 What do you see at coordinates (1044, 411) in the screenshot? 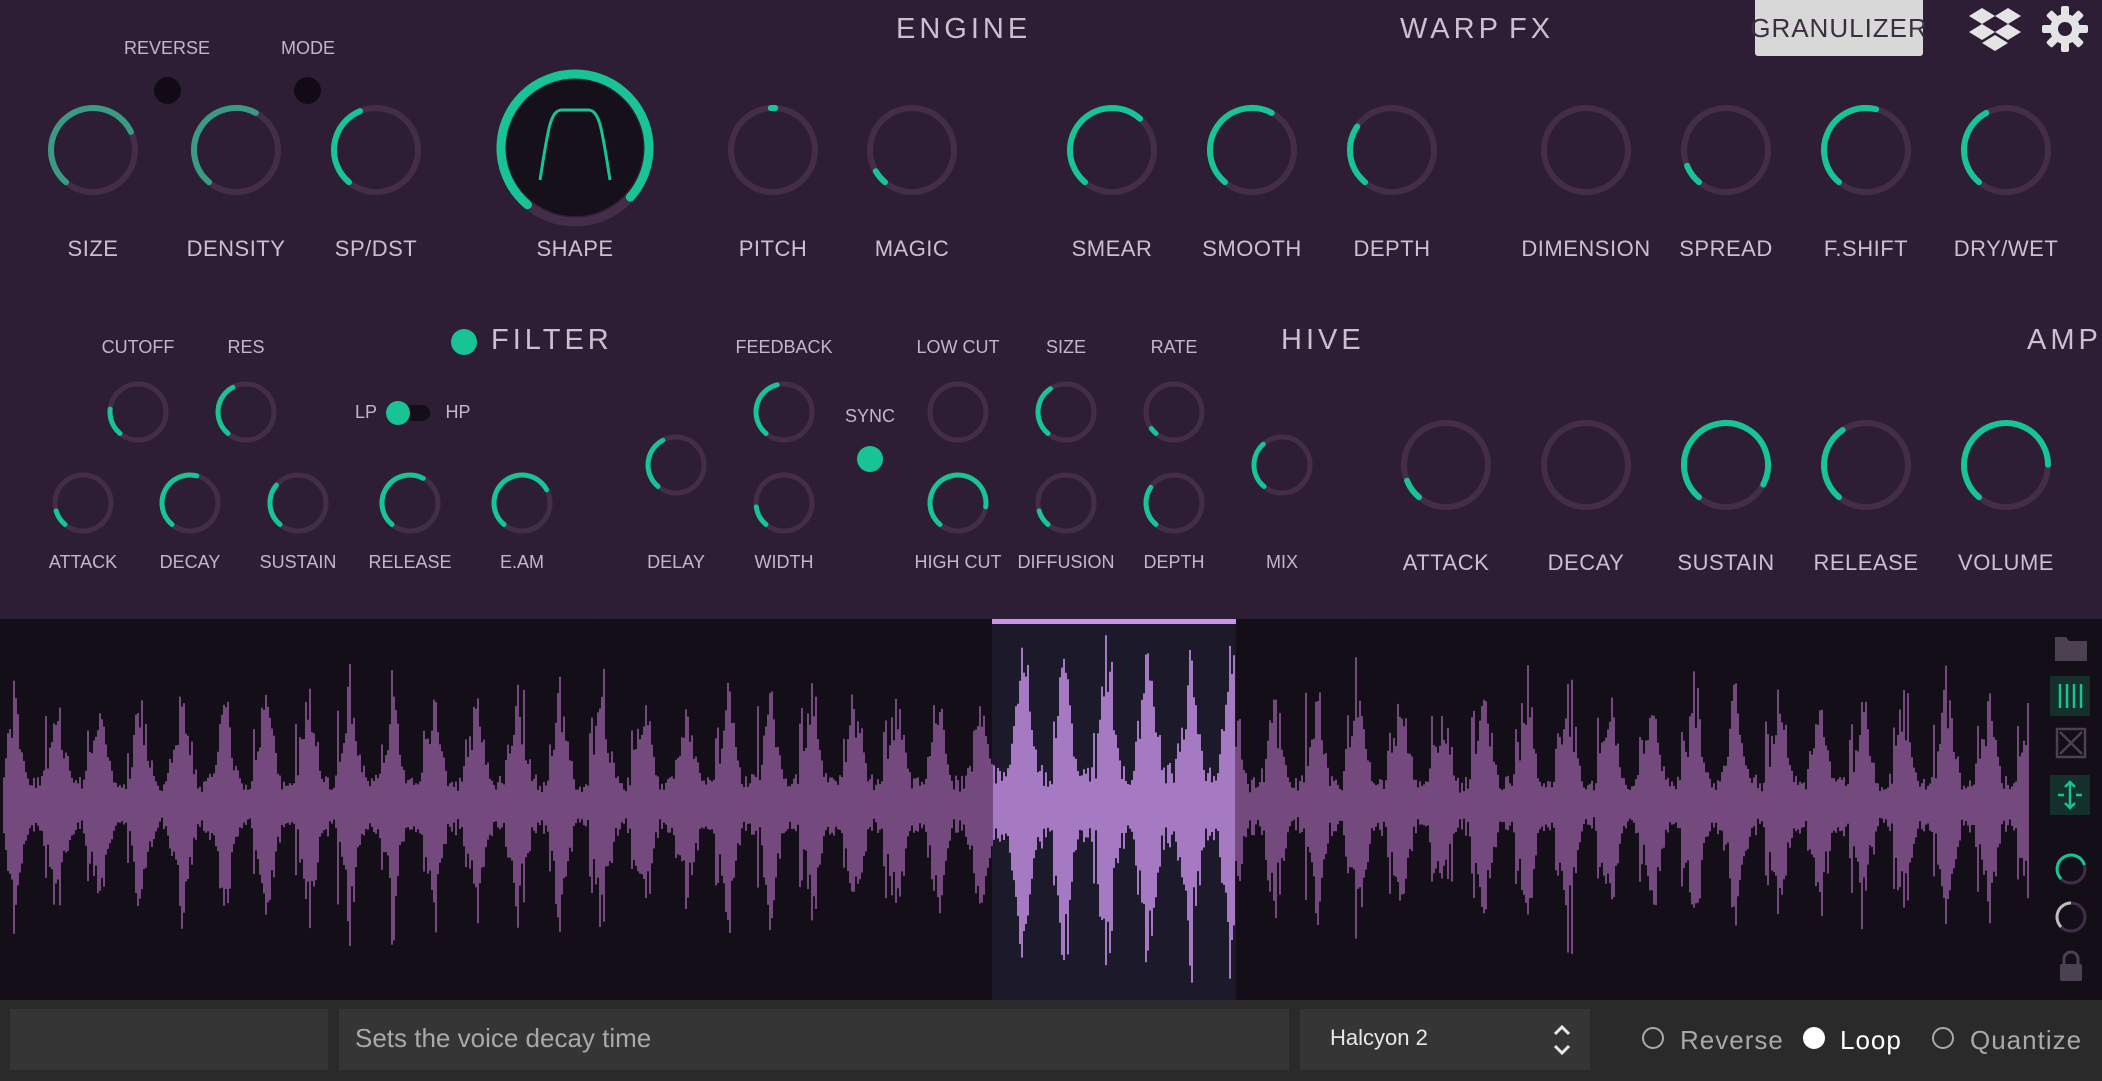
I see `hive-size-knob-arc` at bounding box center [1044, 411].